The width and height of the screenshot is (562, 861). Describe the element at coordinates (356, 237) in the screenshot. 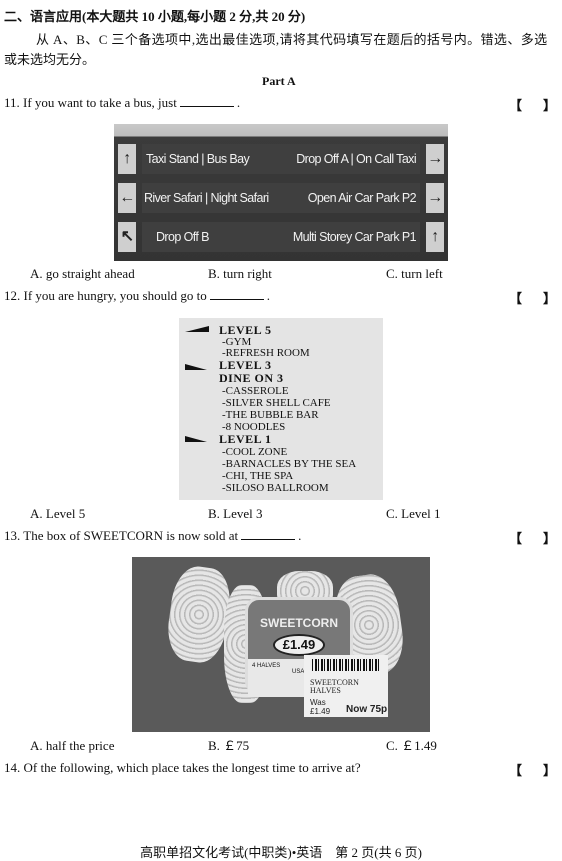

I see `sign-text: Multi Storey Car Park P1` at that location.